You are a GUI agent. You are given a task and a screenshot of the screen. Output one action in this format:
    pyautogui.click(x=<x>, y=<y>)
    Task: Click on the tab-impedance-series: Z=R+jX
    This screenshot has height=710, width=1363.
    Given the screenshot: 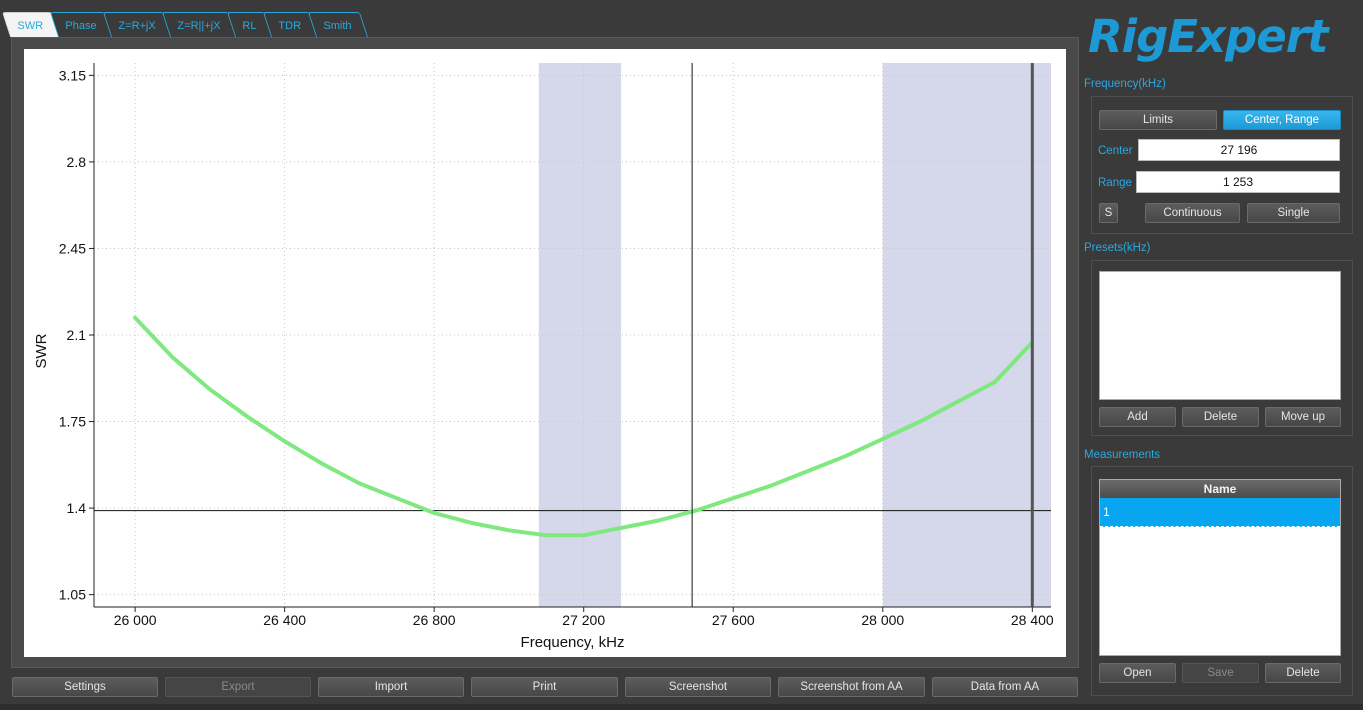 What is the action you would take?
    pyautogui.click(x=137, y=24)
    